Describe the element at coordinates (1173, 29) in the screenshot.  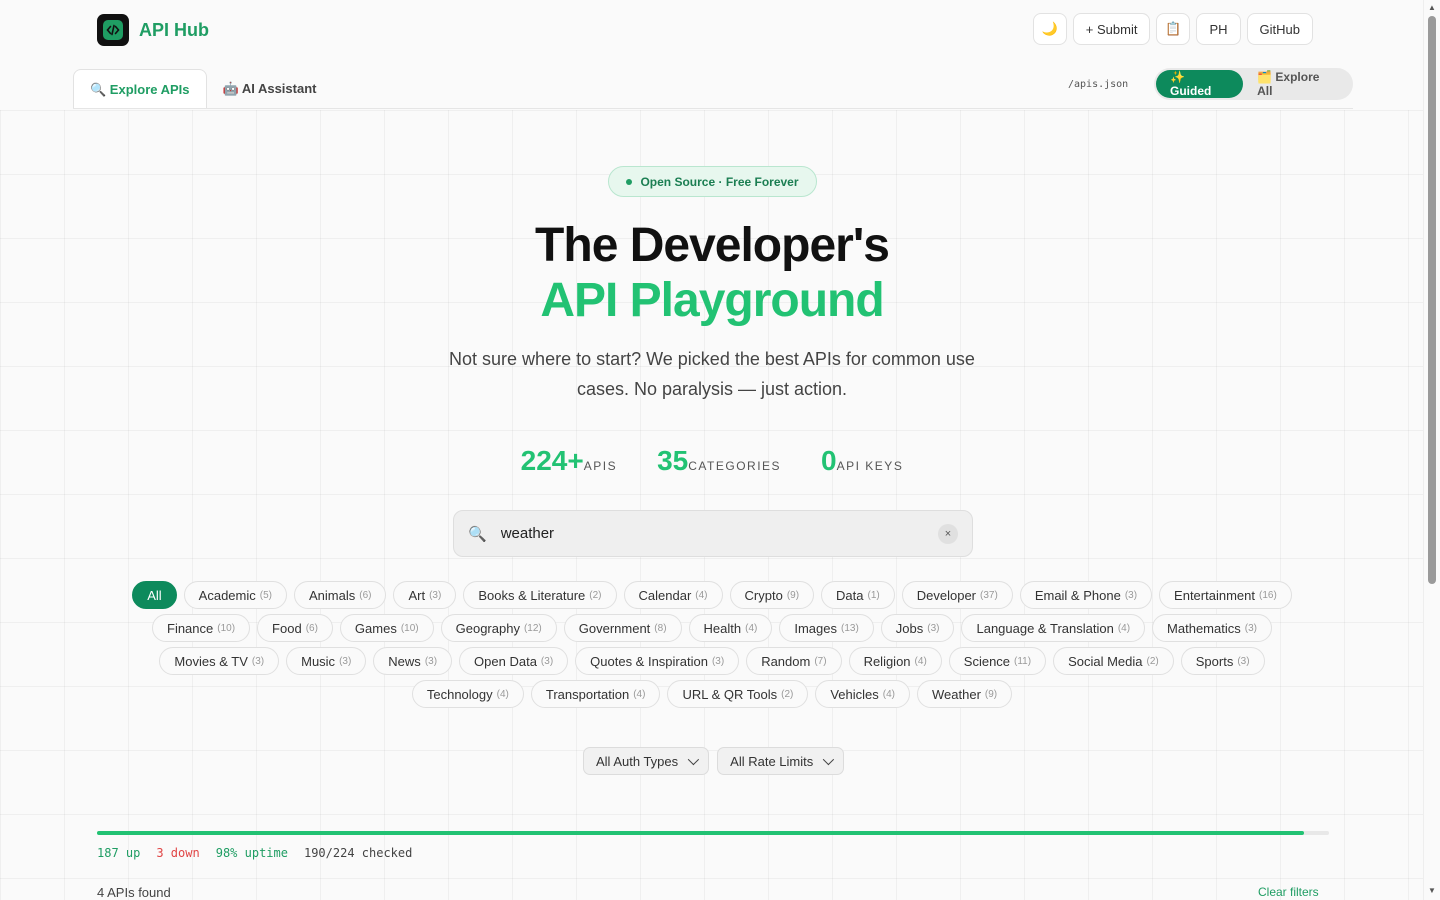
I see `clipboard-button: 📋` at that location.